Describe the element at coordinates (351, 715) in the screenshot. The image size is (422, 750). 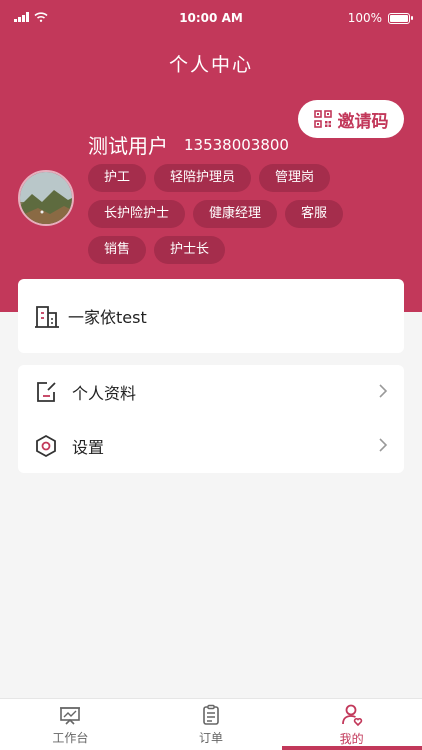
I see `user-heart-icon` at that location.